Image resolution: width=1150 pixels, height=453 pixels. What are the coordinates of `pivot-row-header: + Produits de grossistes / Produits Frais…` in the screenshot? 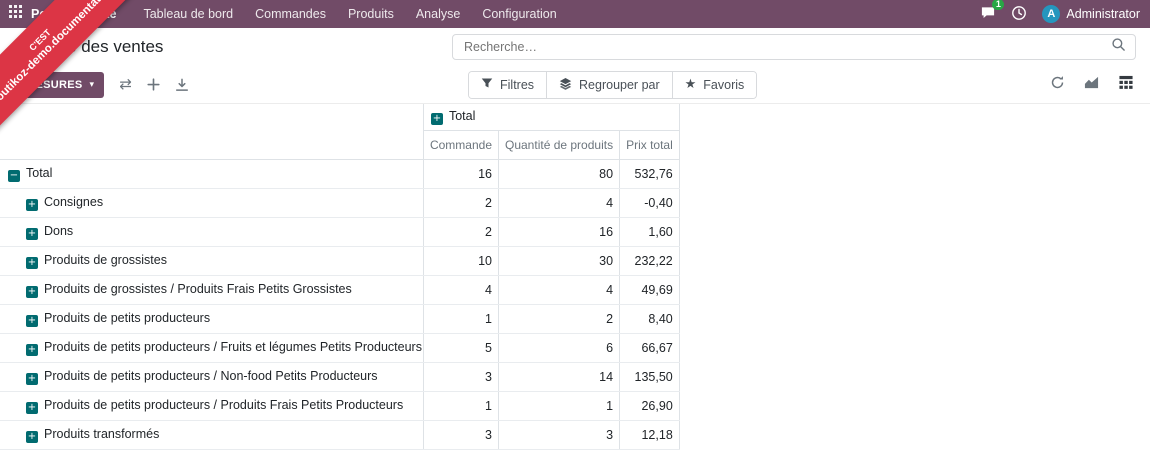 It's located at (212, 290).